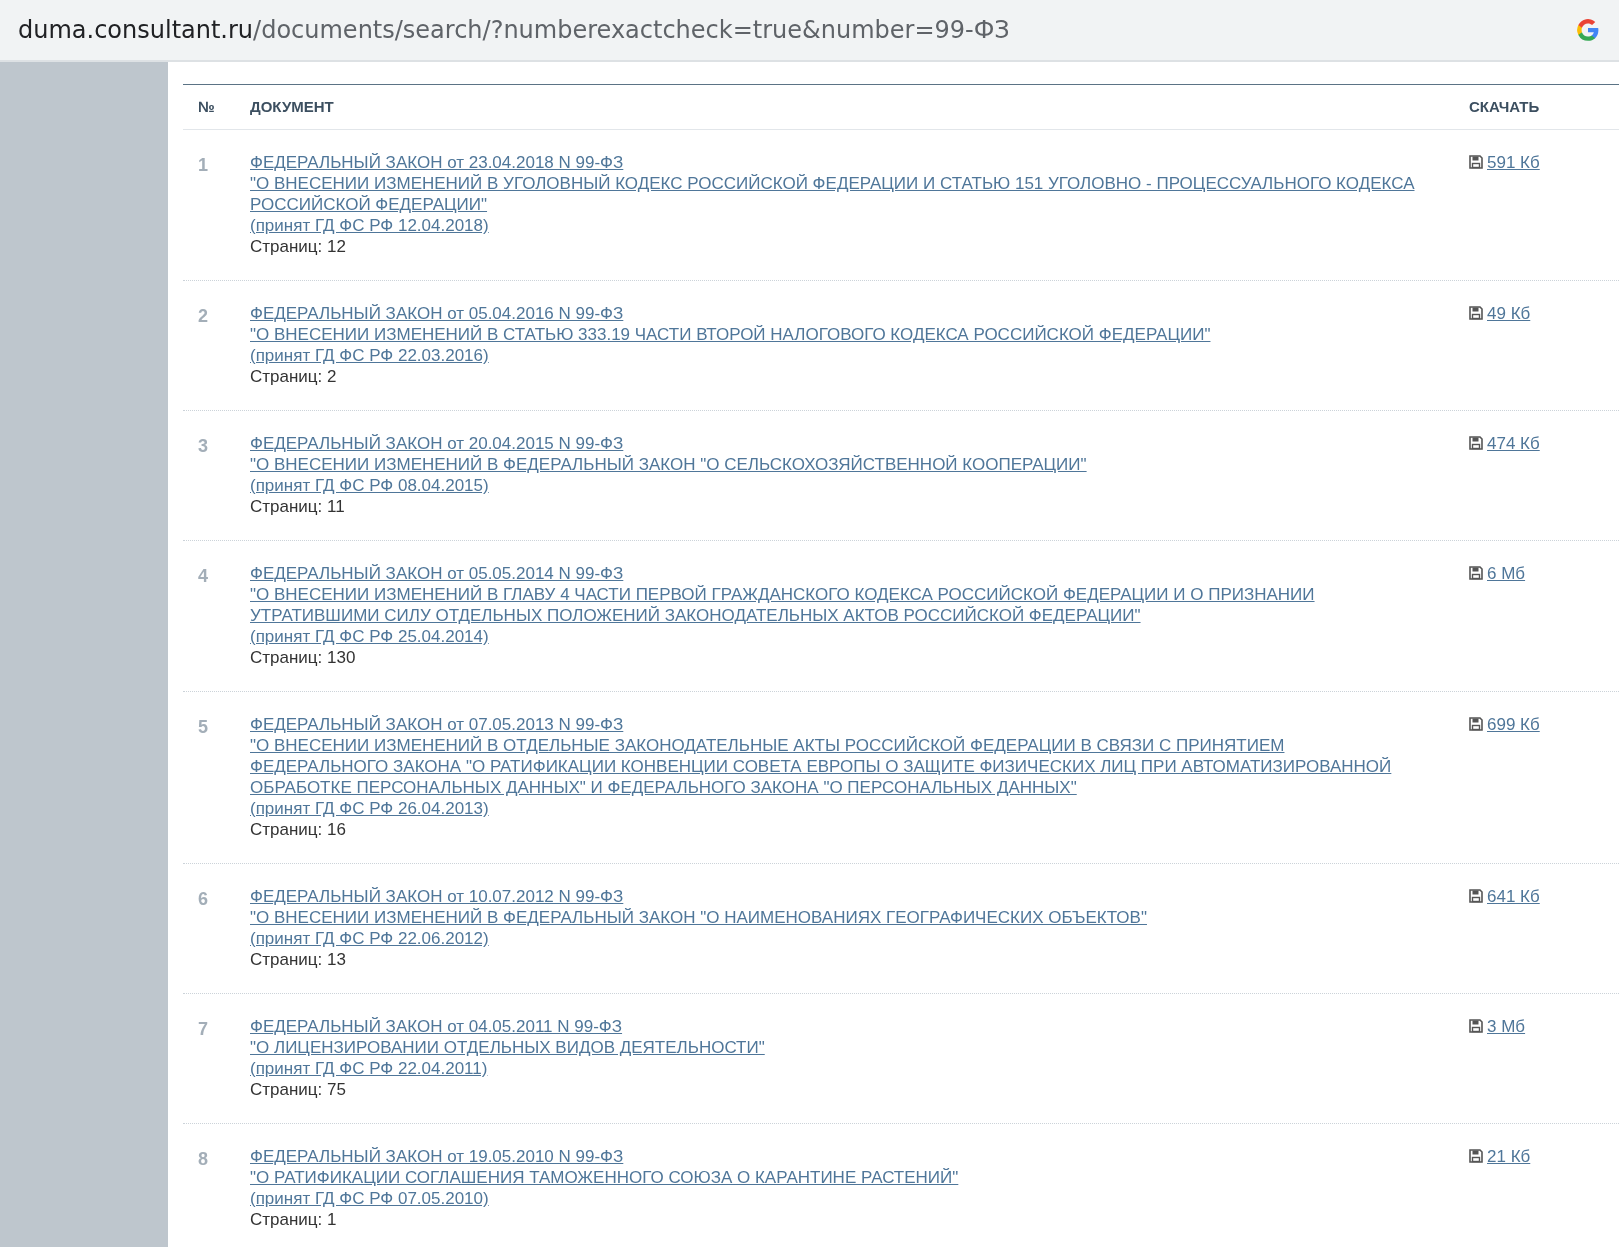 This screenshot has width=1619, height=1249. I want to click on download-link: 641 Кб, so click(1513, 896).